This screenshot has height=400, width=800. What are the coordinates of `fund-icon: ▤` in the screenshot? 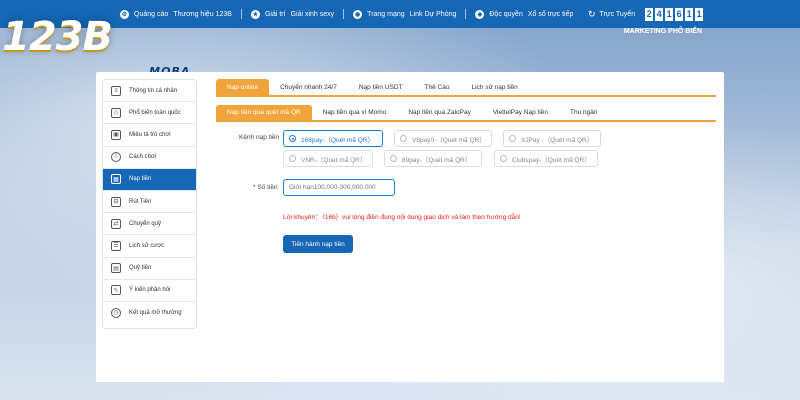 It's located at (116, 268).